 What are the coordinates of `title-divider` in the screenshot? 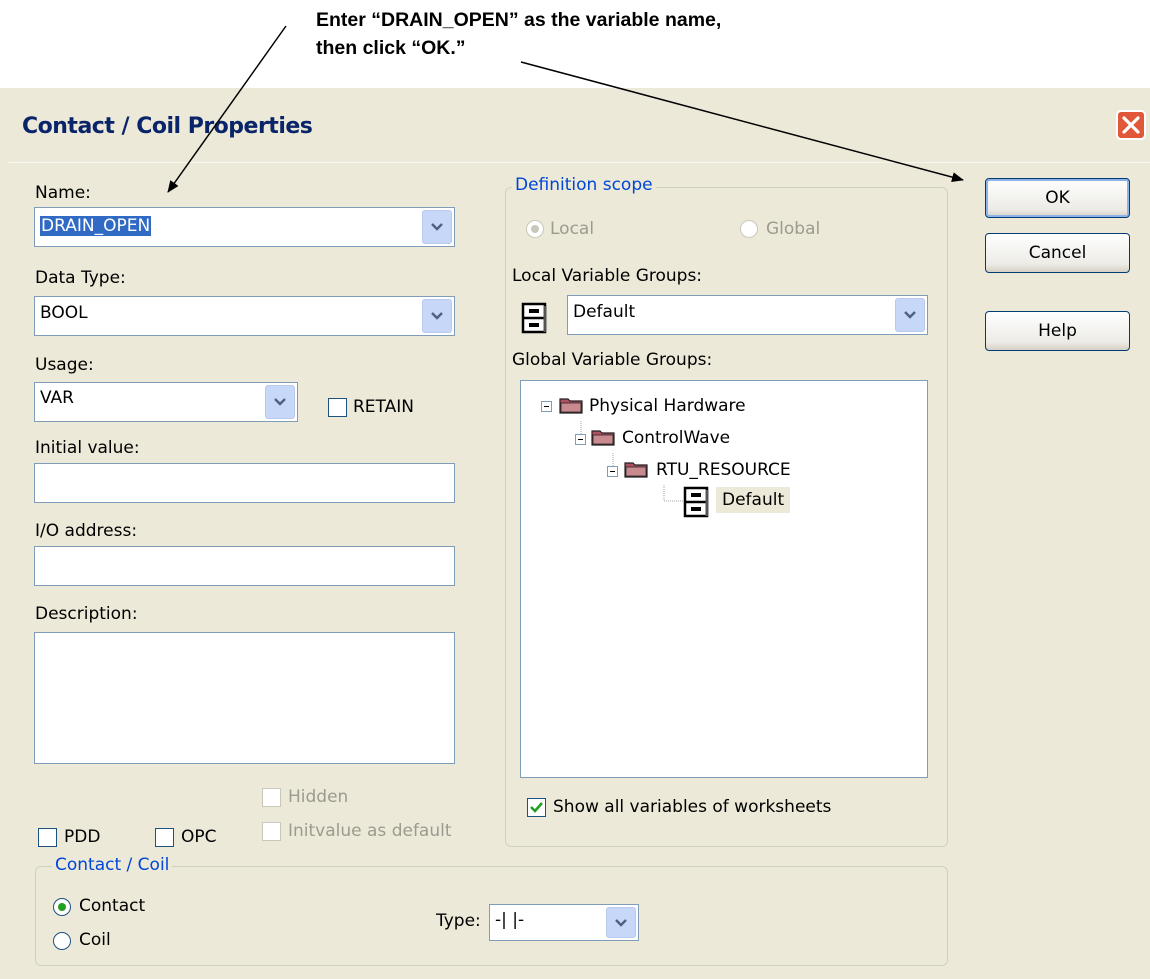 It's located at (579, 162).